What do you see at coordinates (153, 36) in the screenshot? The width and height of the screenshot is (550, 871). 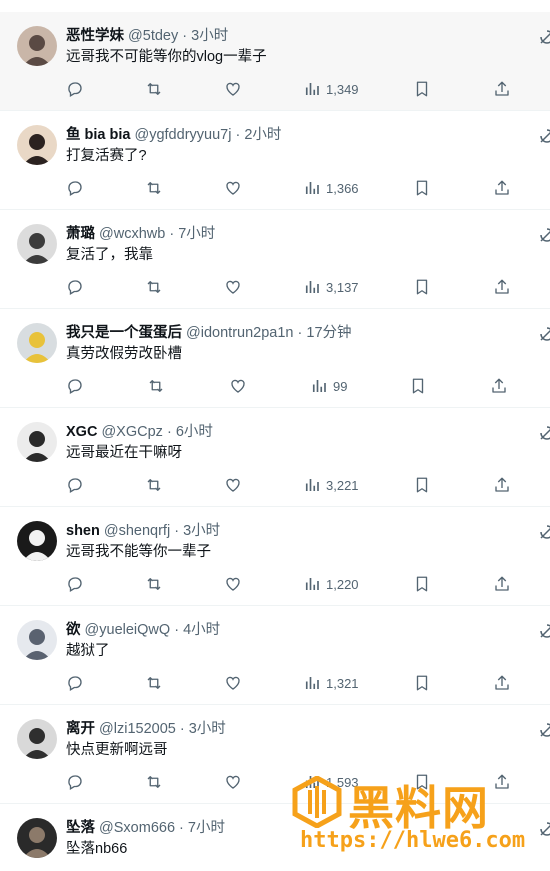 I see `user-handle: @5tdey` at bounding box center [153, 36].